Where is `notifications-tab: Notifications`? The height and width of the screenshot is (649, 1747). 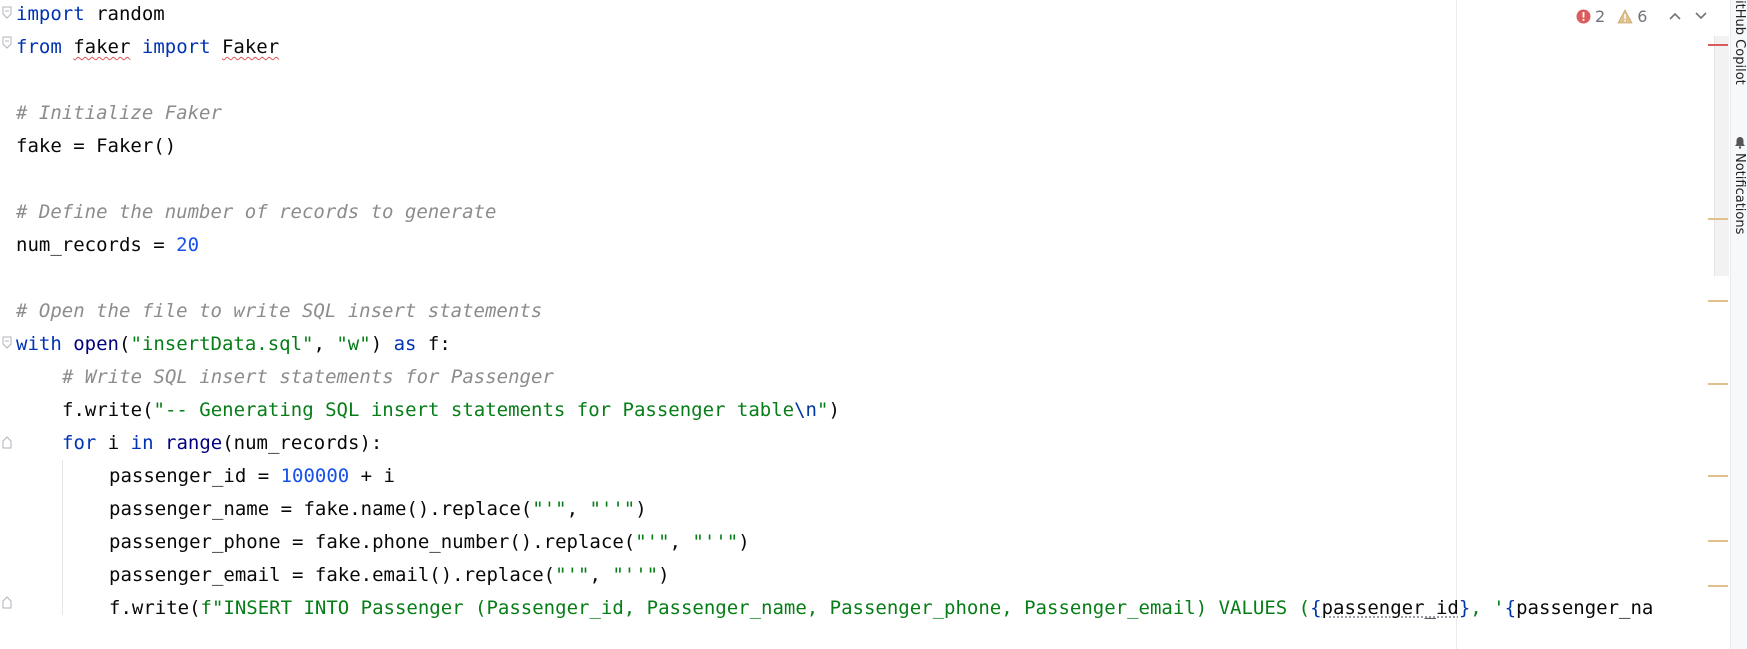 notifications-tab: Notifications is located at coordinates (1739, 201).